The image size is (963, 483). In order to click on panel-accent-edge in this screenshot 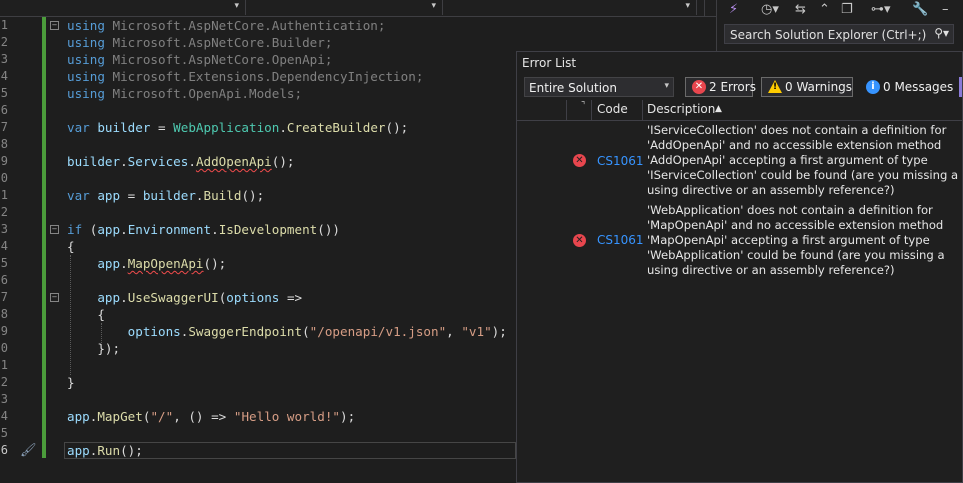, I will do `click(960, 87)`.